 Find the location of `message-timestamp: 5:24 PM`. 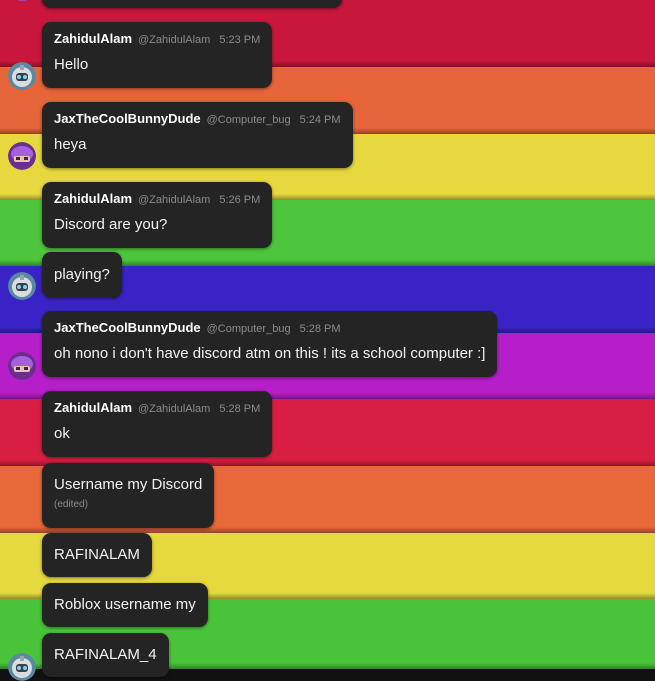

message-timestamp: 5:24 PM is located at coordinates (320, 120).